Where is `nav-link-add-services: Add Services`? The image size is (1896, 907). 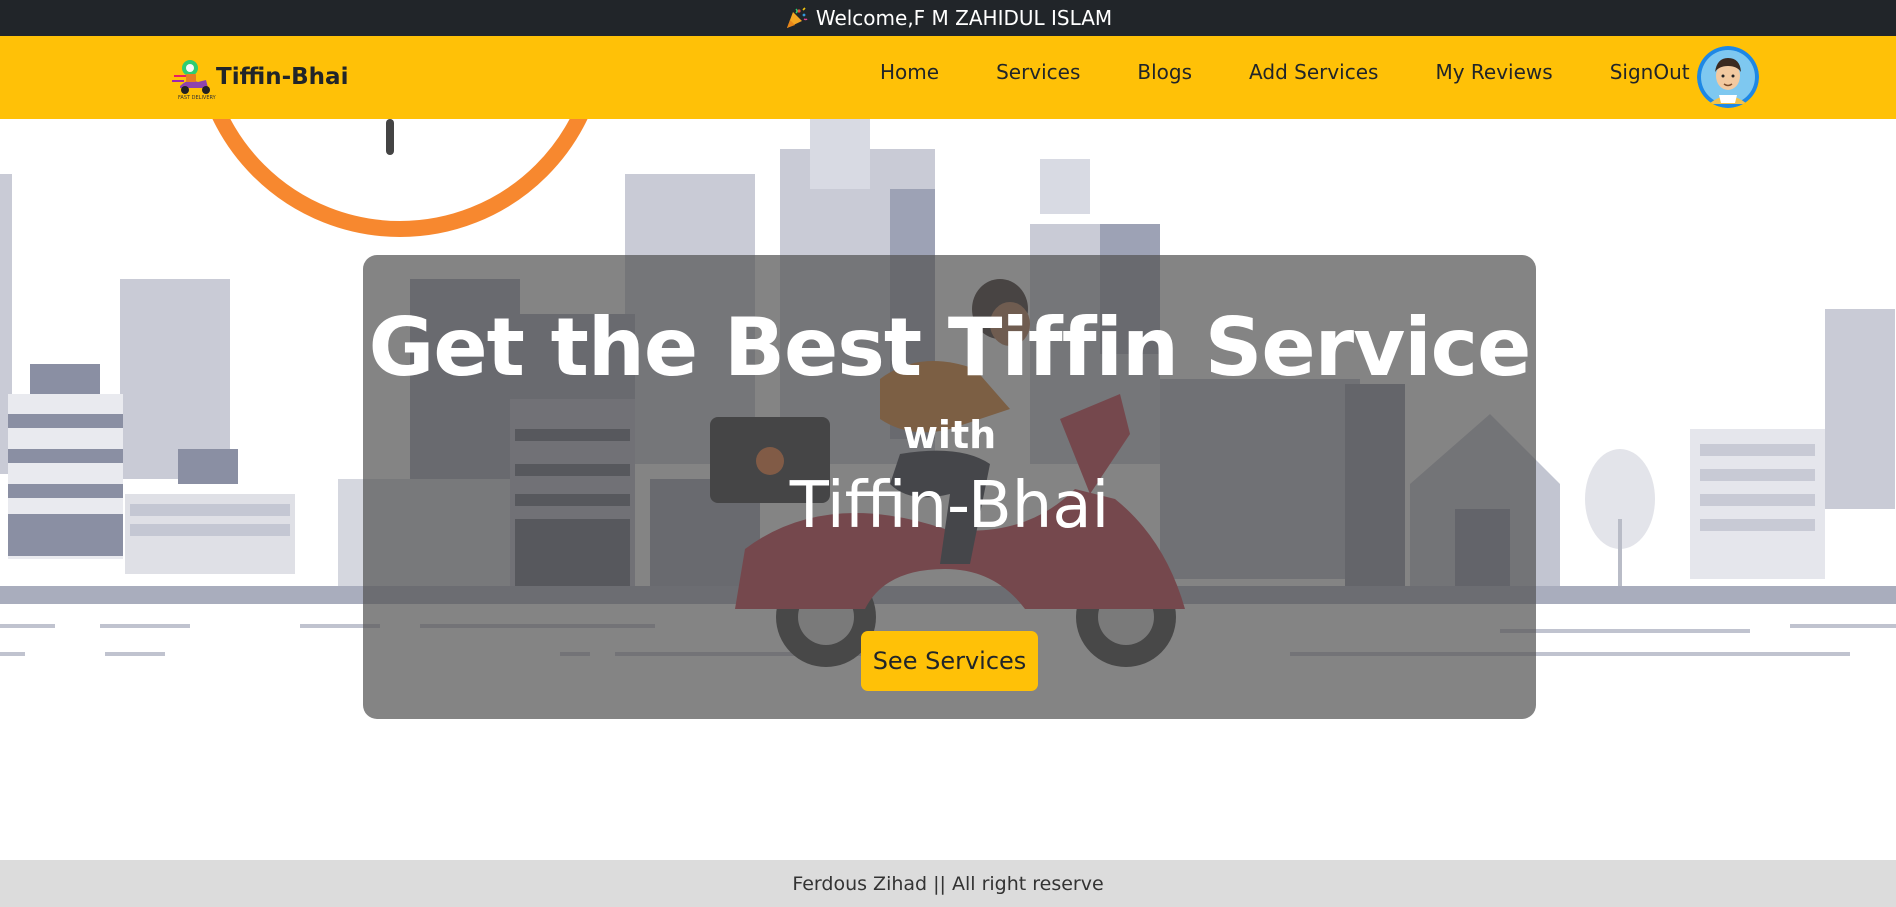
nav-link-add-services: Add Services is located at coordinates (1313, 72).